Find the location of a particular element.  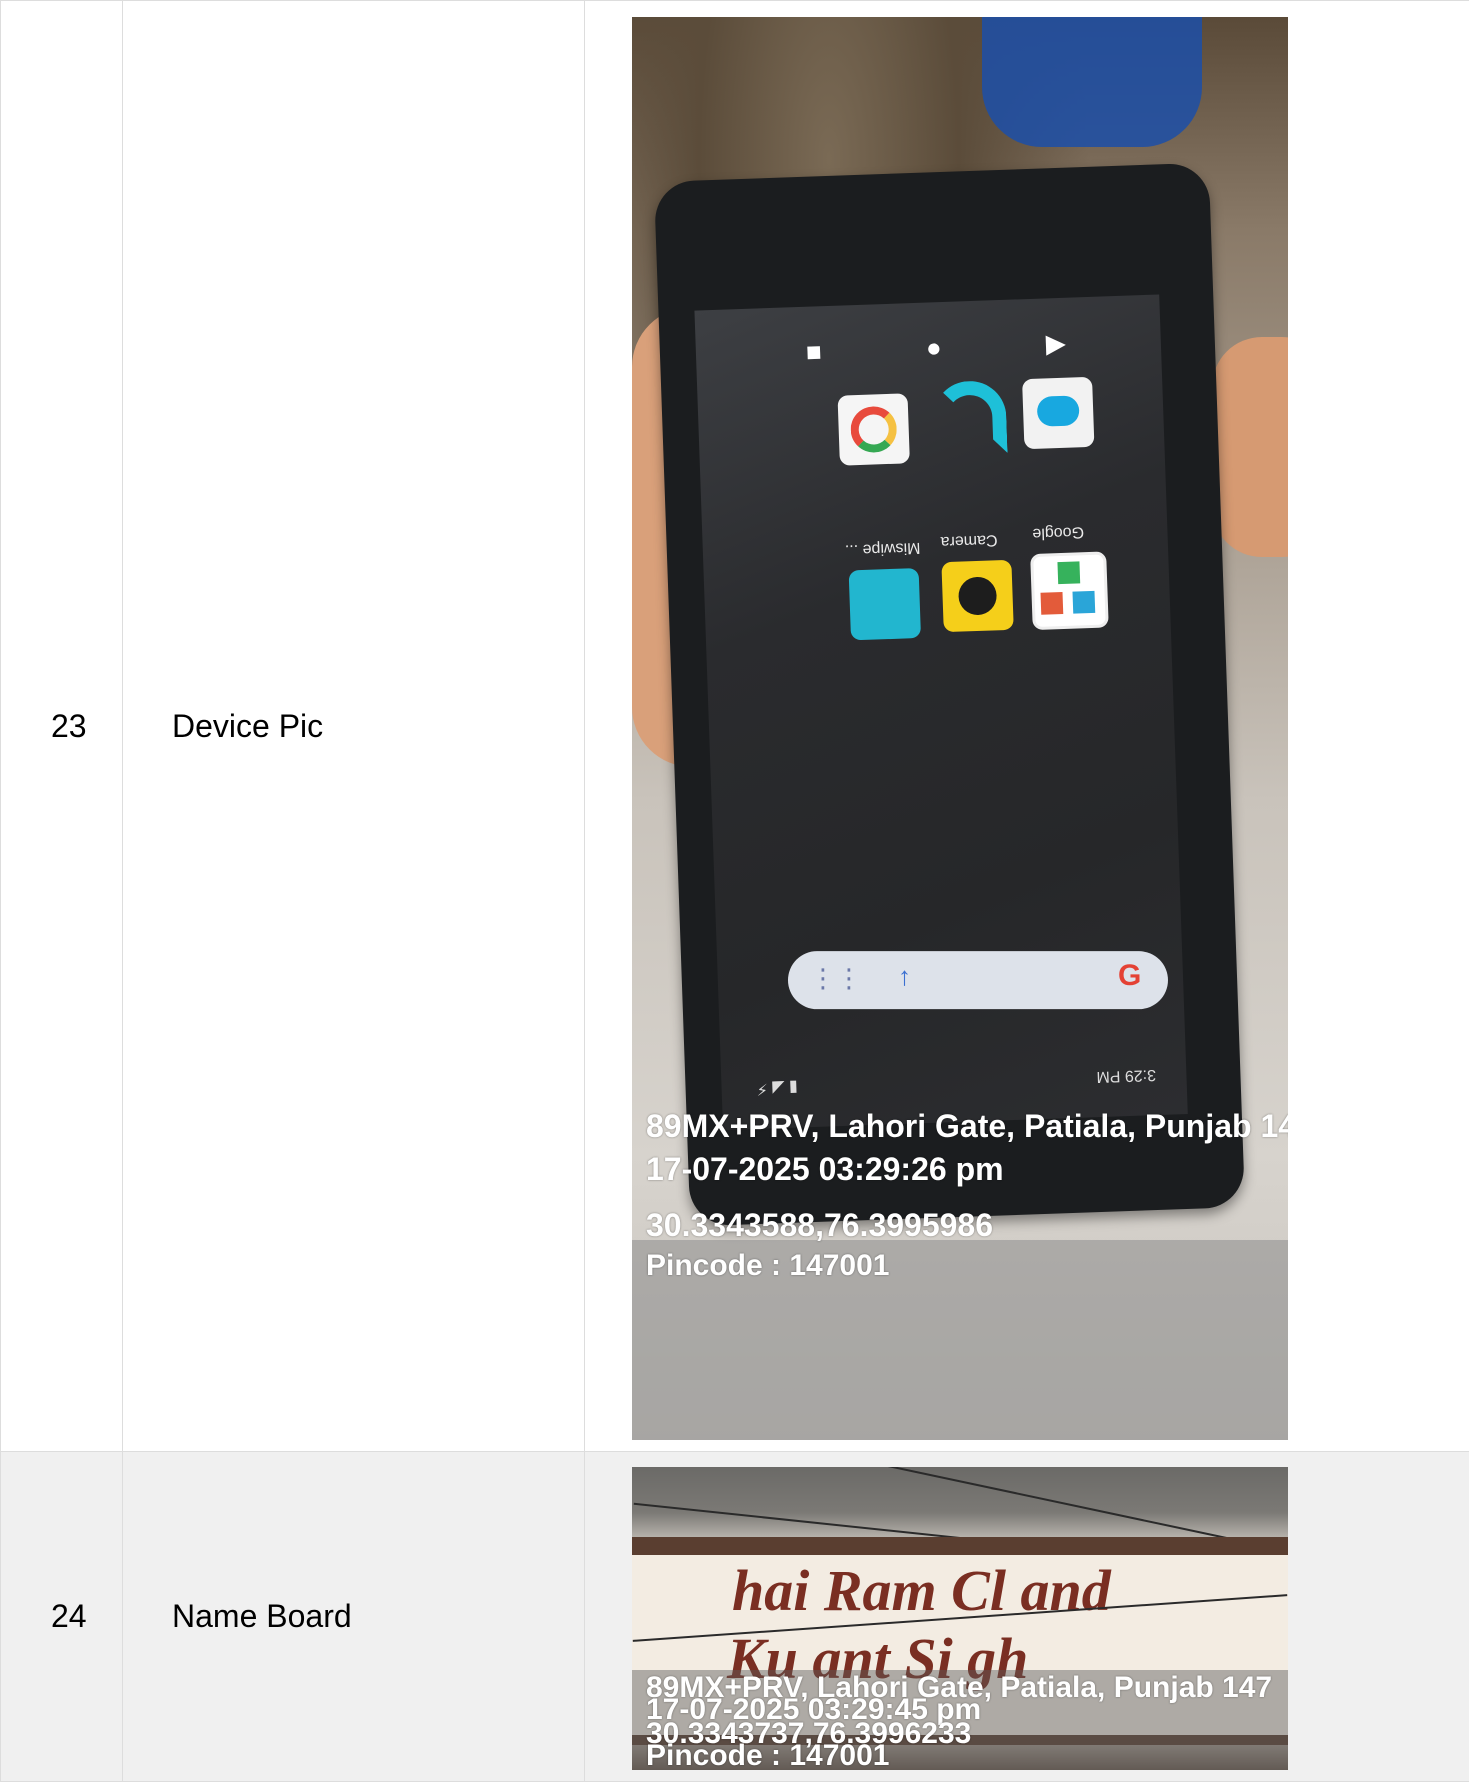

square-icon: ■ is located at coordinates (813, 352).